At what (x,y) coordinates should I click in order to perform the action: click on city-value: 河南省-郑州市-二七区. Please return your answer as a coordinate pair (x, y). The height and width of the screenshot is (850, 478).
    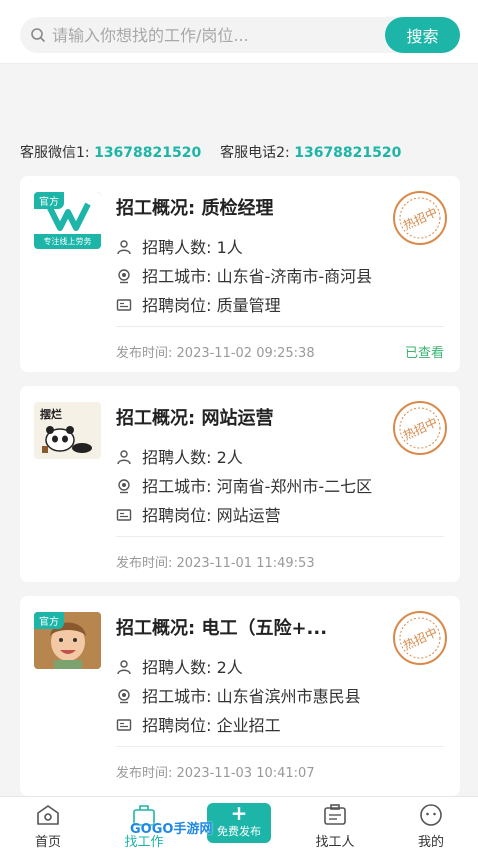
    Looking at the image, I should click on (294, 486).